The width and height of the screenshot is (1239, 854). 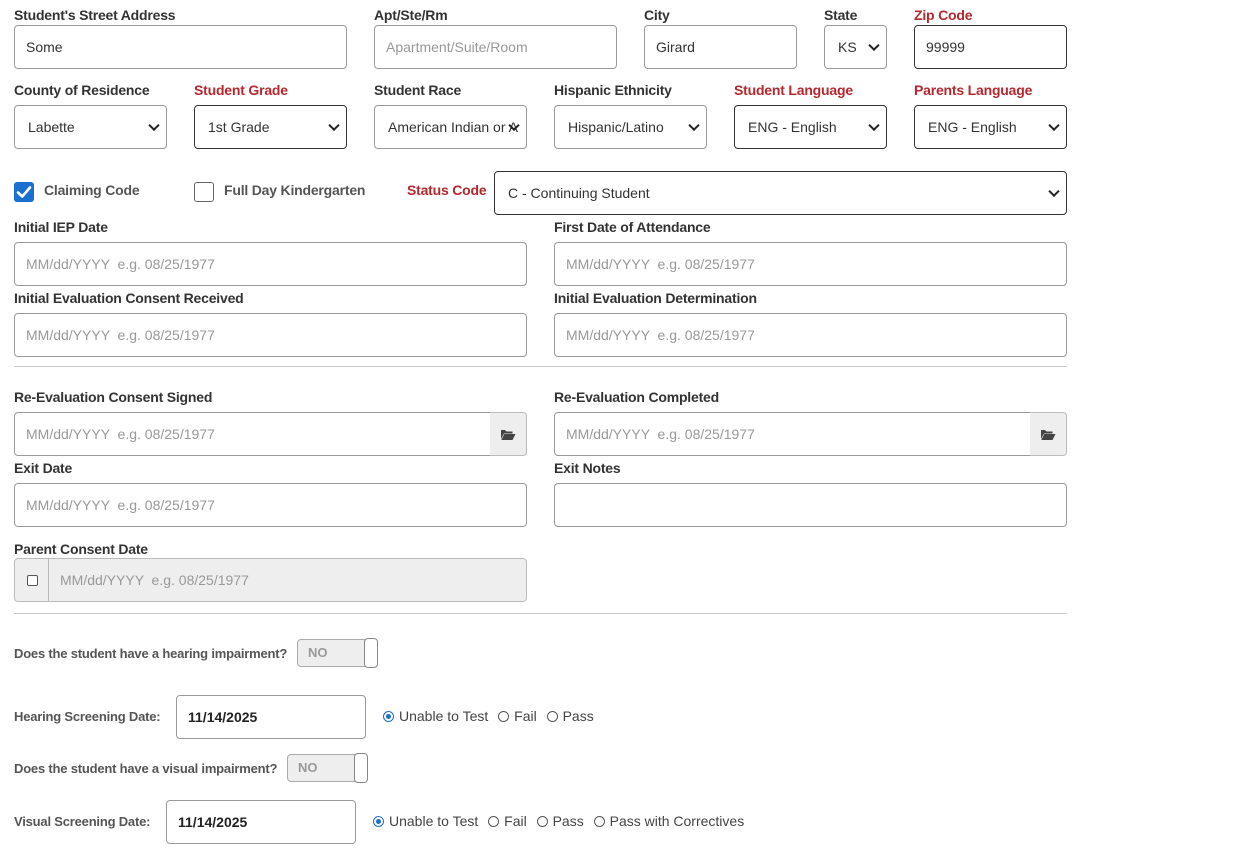 What do you see at coordinates (92, 190) in the screenshot?
I see `claiming-code-label: Claiming Code` at bounding box center [92, 190].